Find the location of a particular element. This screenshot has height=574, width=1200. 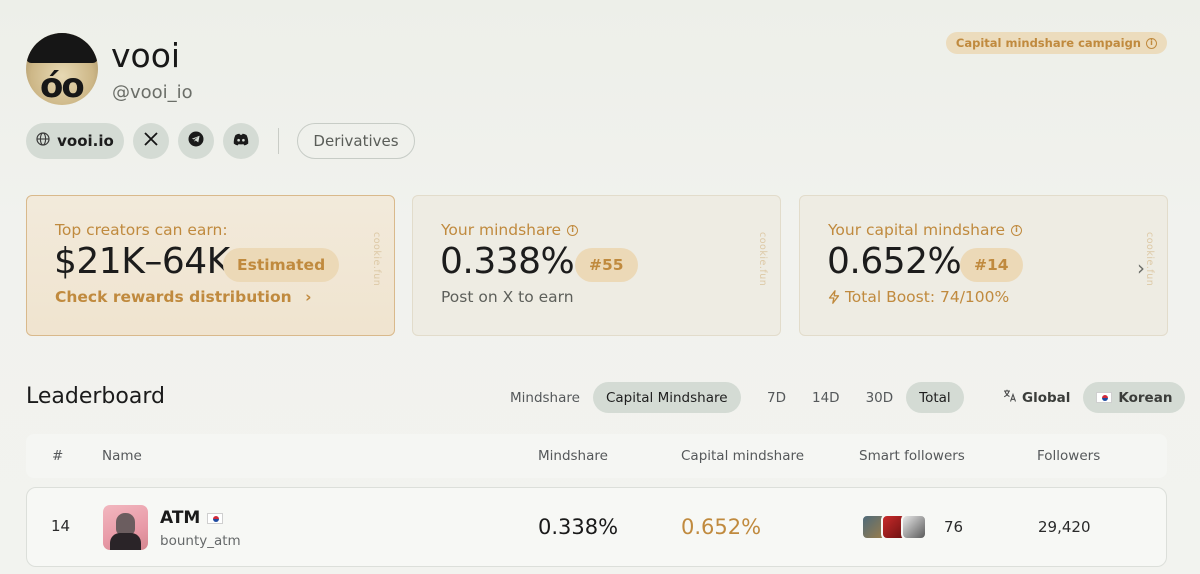

project-name: vooi is located at coordinates (146, 55).